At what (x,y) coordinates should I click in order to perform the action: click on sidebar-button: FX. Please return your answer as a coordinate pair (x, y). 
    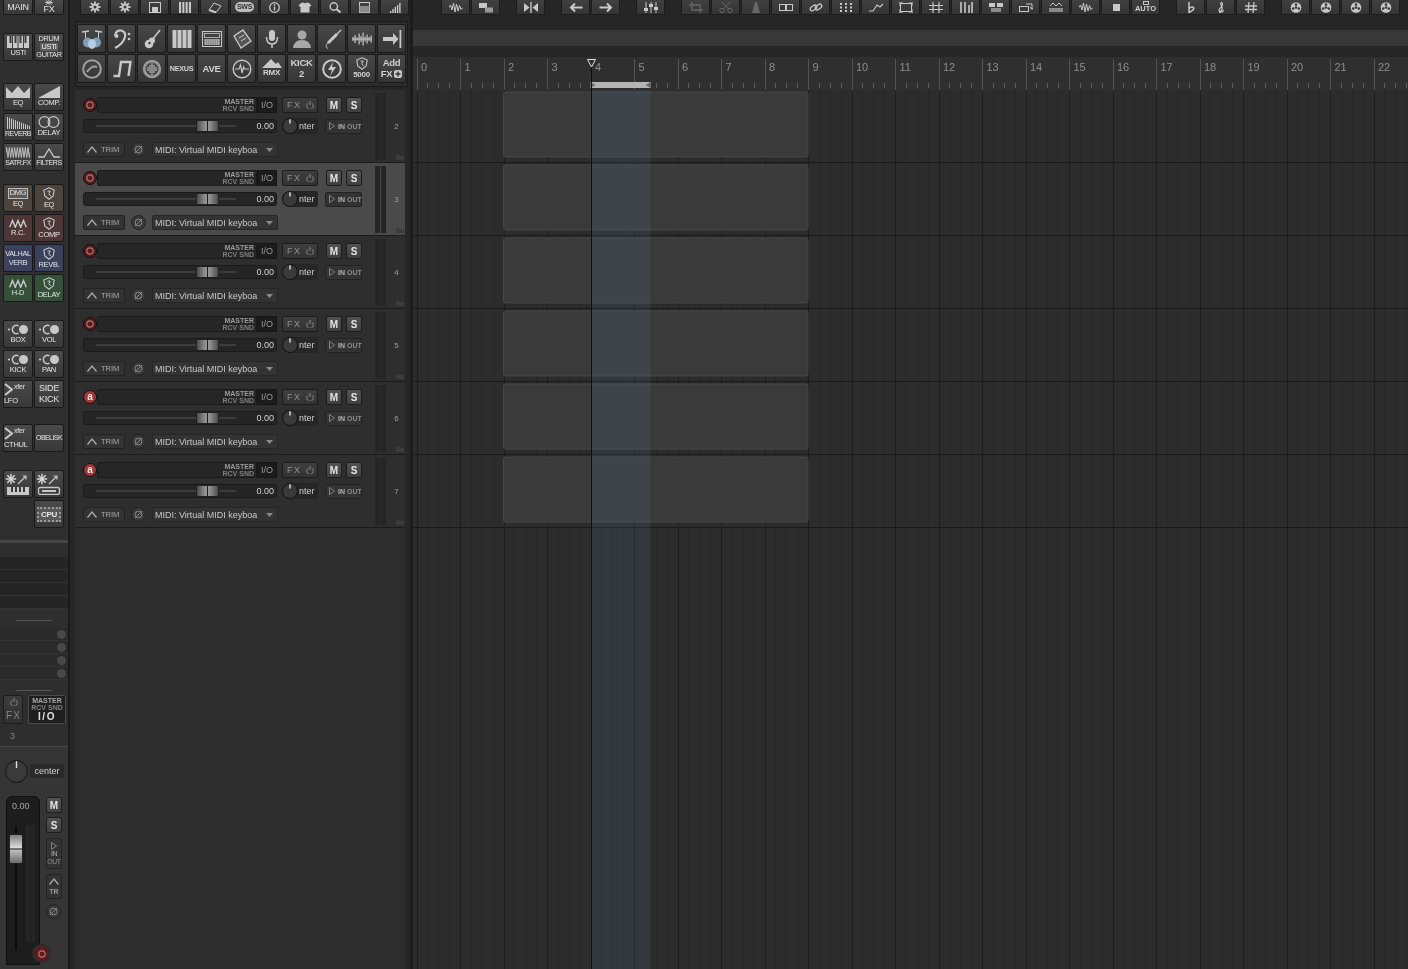
    Looking at the image, I should click on (49, 7).